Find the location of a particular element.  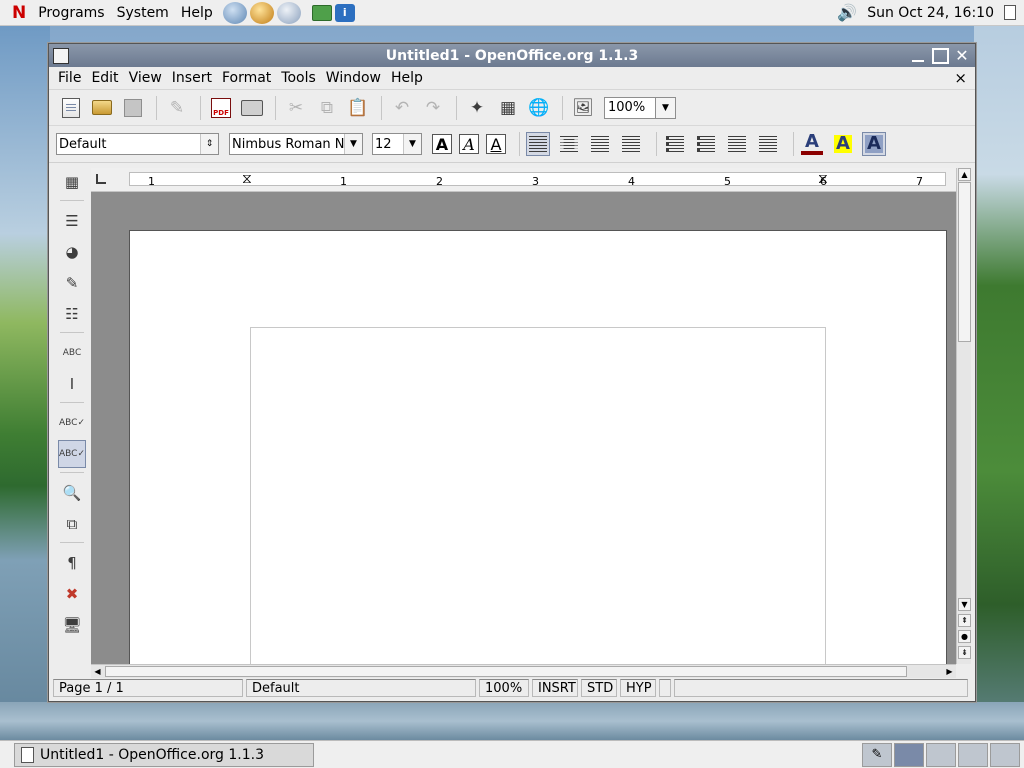

menu-view: View is located at coordinates (145, 78).